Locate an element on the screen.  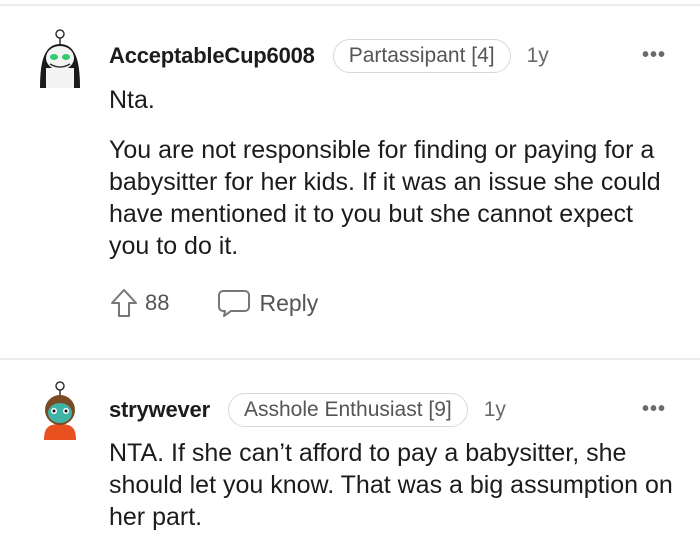
comment-header: AcceptableCup6008 Partassipant [4] 1y is located at coordinates (329, 56).